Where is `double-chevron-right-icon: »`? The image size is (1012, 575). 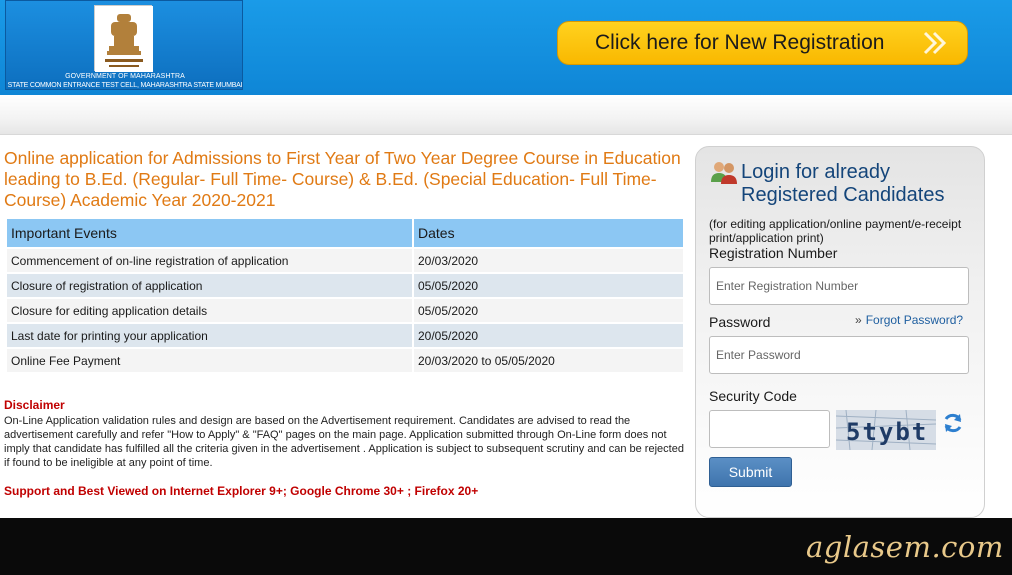 double-chevron-right-icon: » is located at coordinates (858, 320).